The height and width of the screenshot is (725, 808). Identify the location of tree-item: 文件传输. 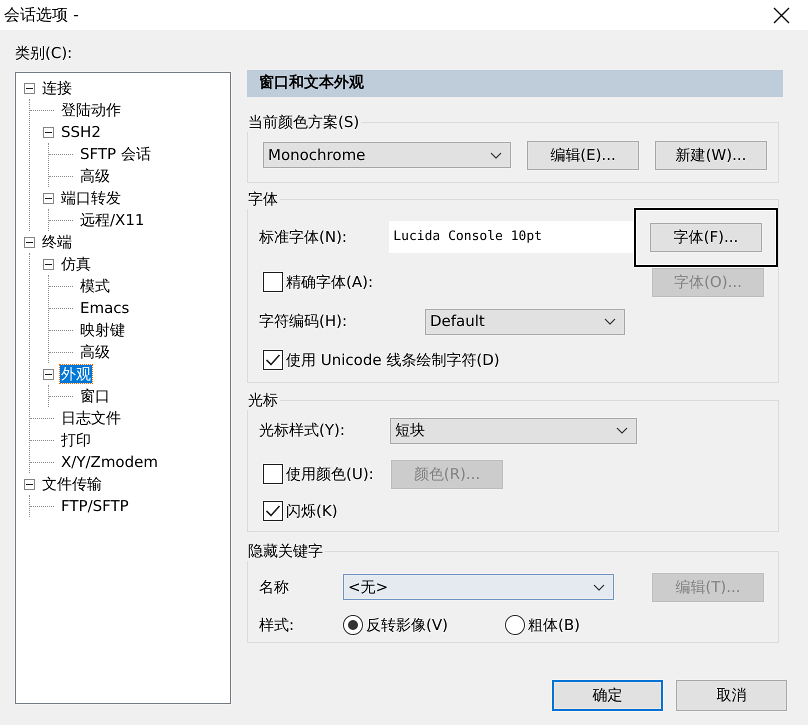
(72, 484).